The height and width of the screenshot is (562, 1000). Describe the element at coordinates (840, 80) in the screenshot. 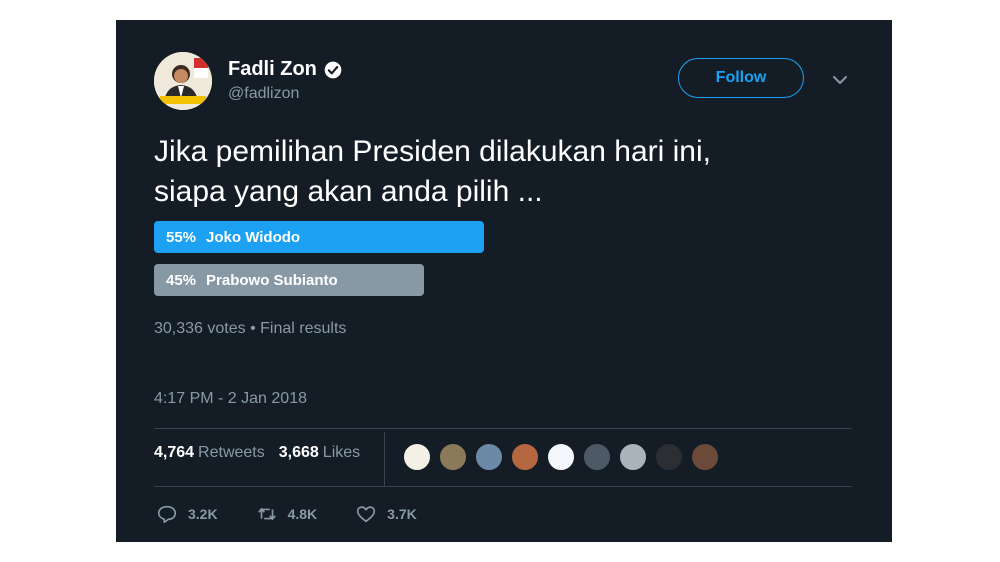

I see `chevron-down-icon` at that location.